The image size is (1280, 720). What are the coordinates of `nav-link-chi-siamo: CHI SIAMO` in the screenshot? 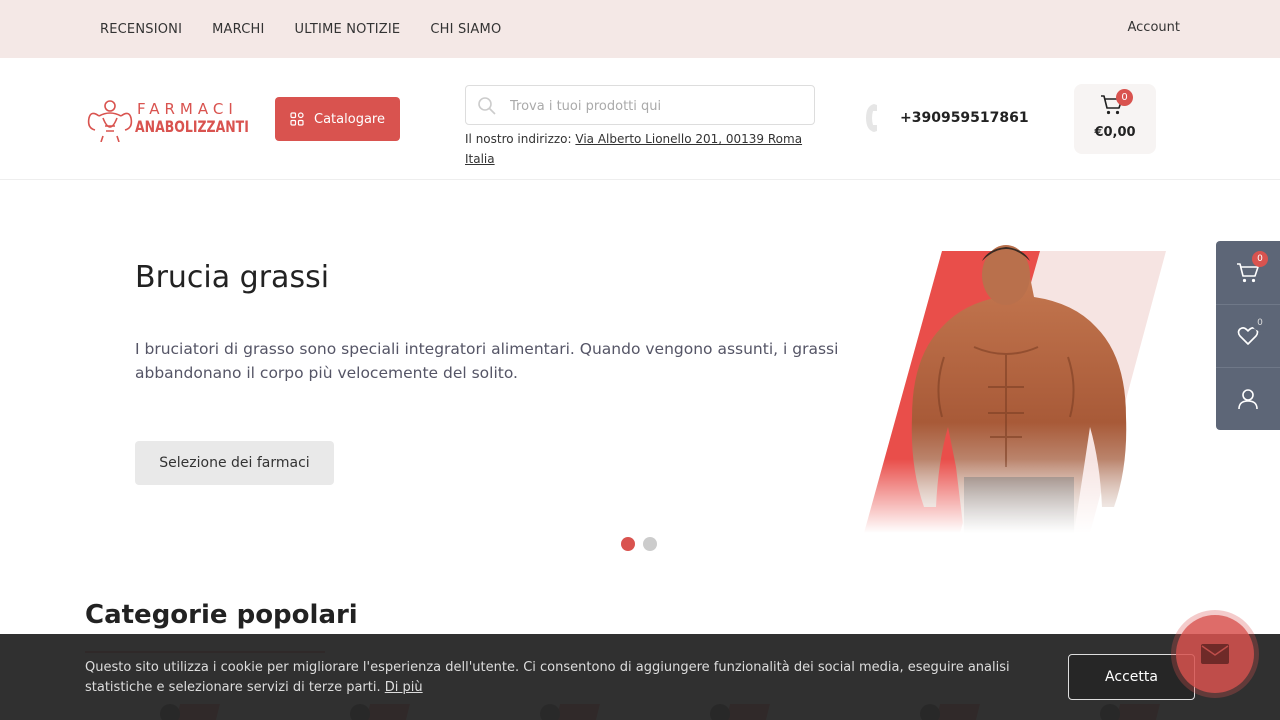 It's located at (465, 29).